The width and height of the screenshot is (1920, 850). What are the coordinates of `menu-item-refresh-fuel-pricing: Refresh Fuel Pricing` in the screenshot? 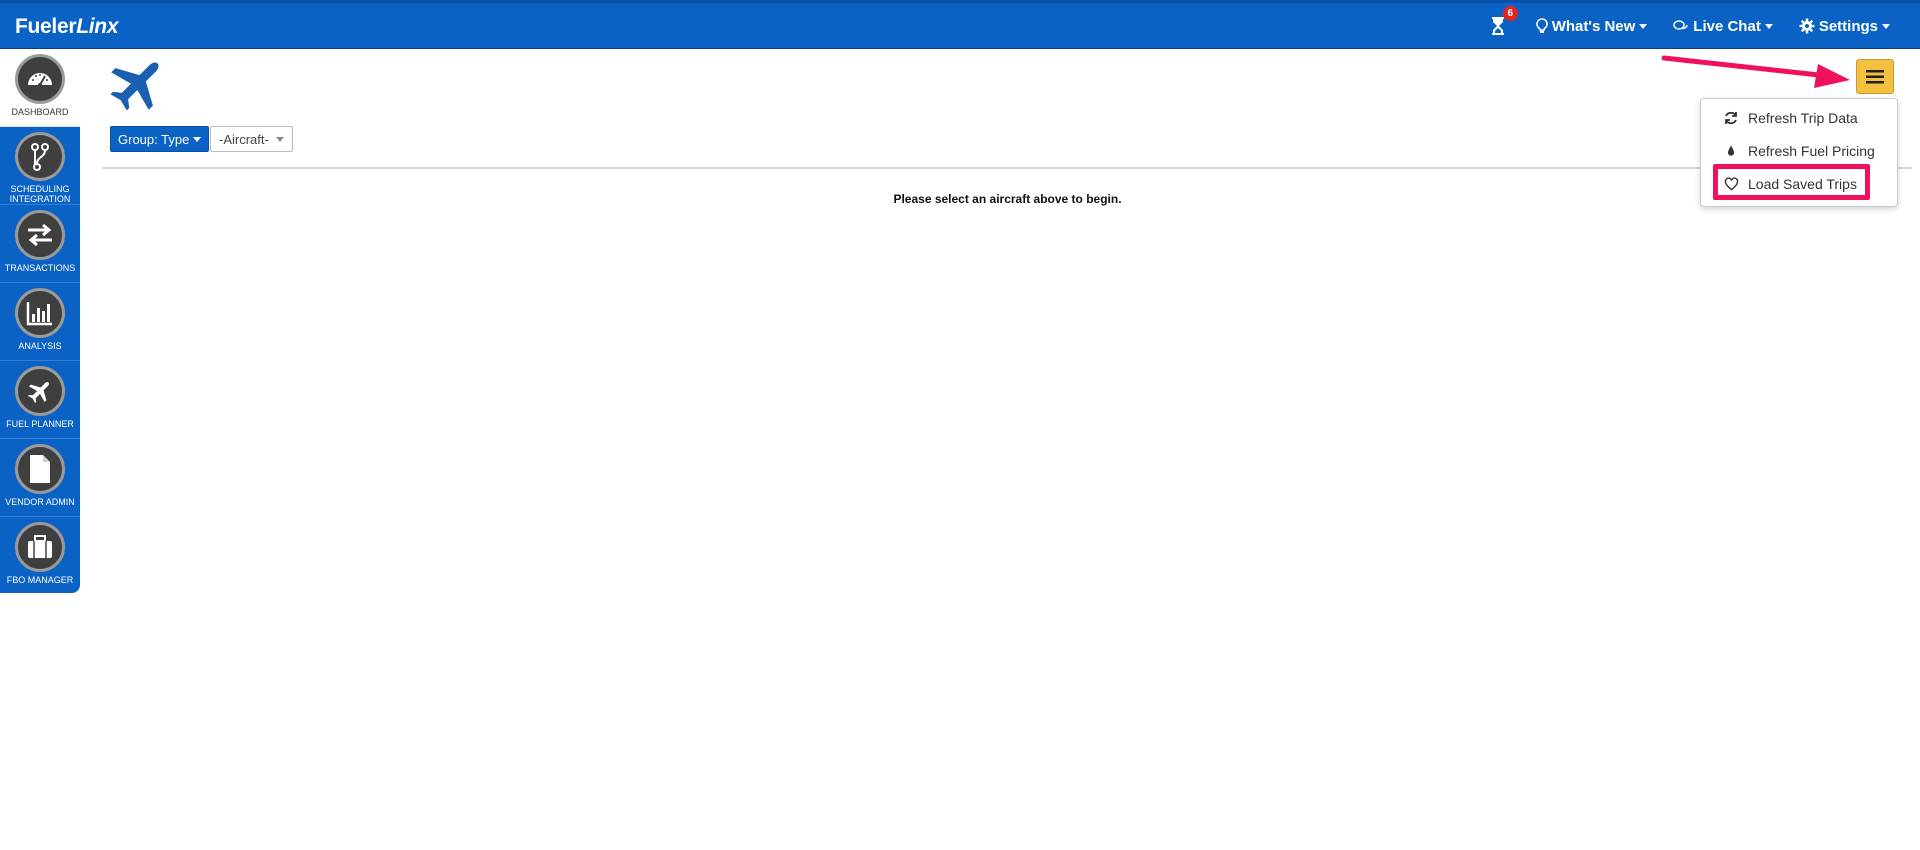 It's located at (1799, 151).